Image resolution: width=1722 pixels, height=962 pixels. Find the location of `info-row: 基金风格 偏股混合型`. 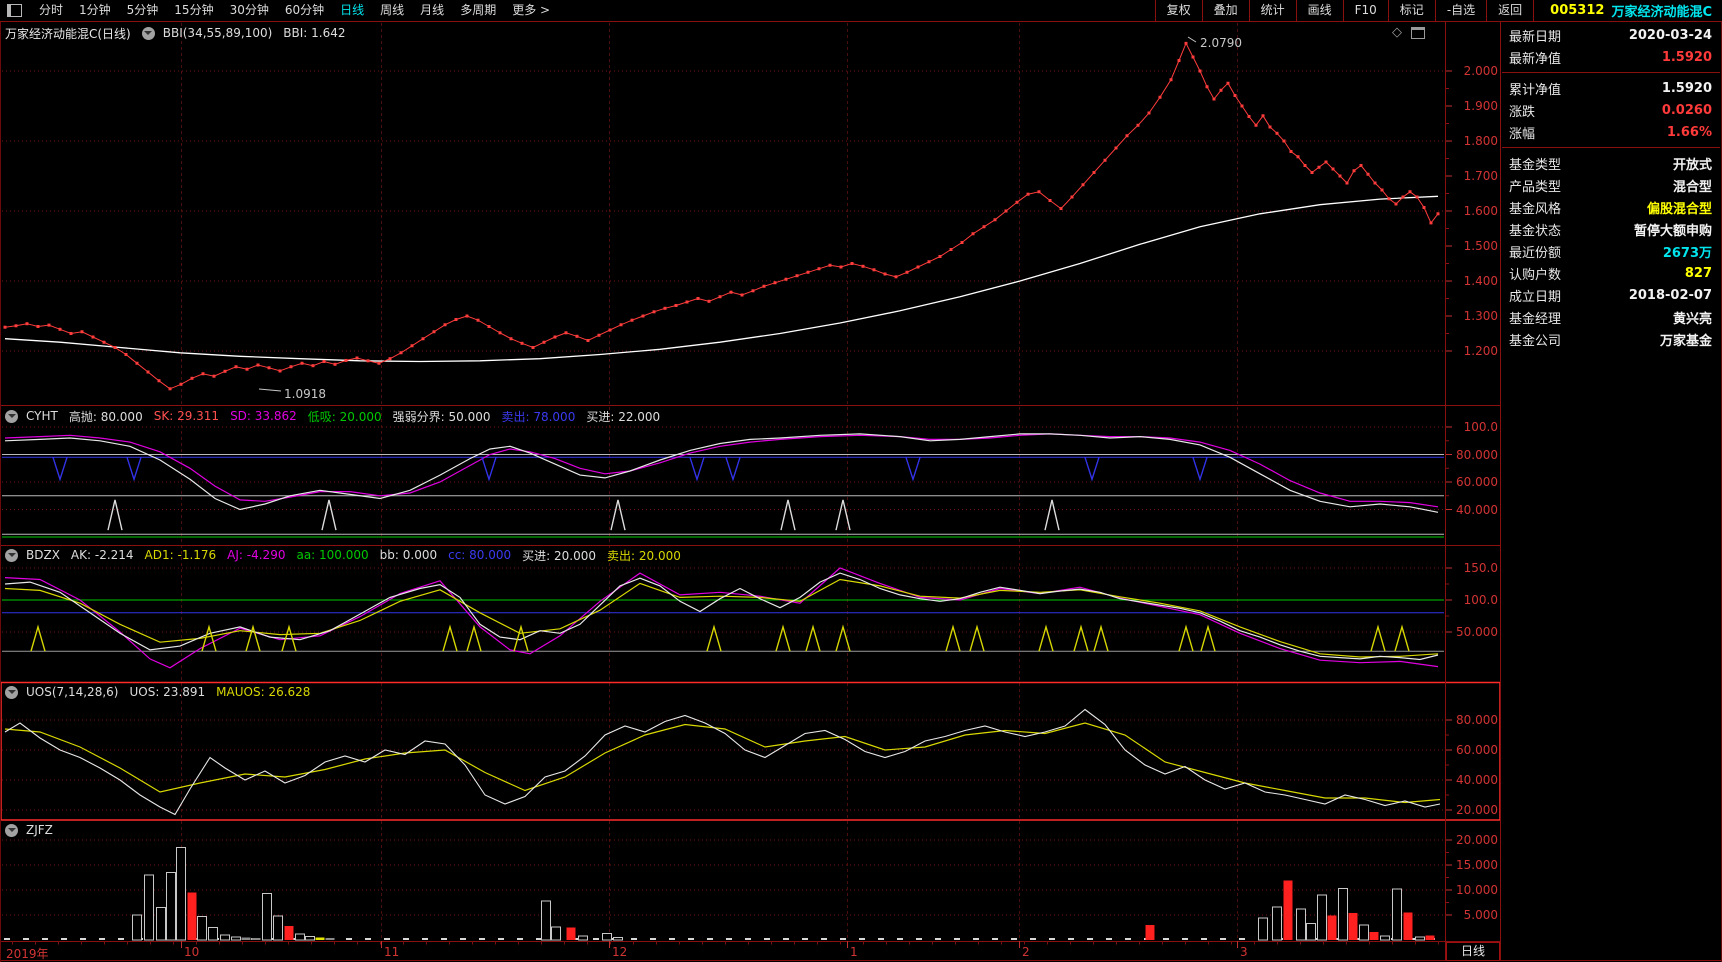

info-row: 基金风格 偏股混合型 is located at coordinates (1611, 207).